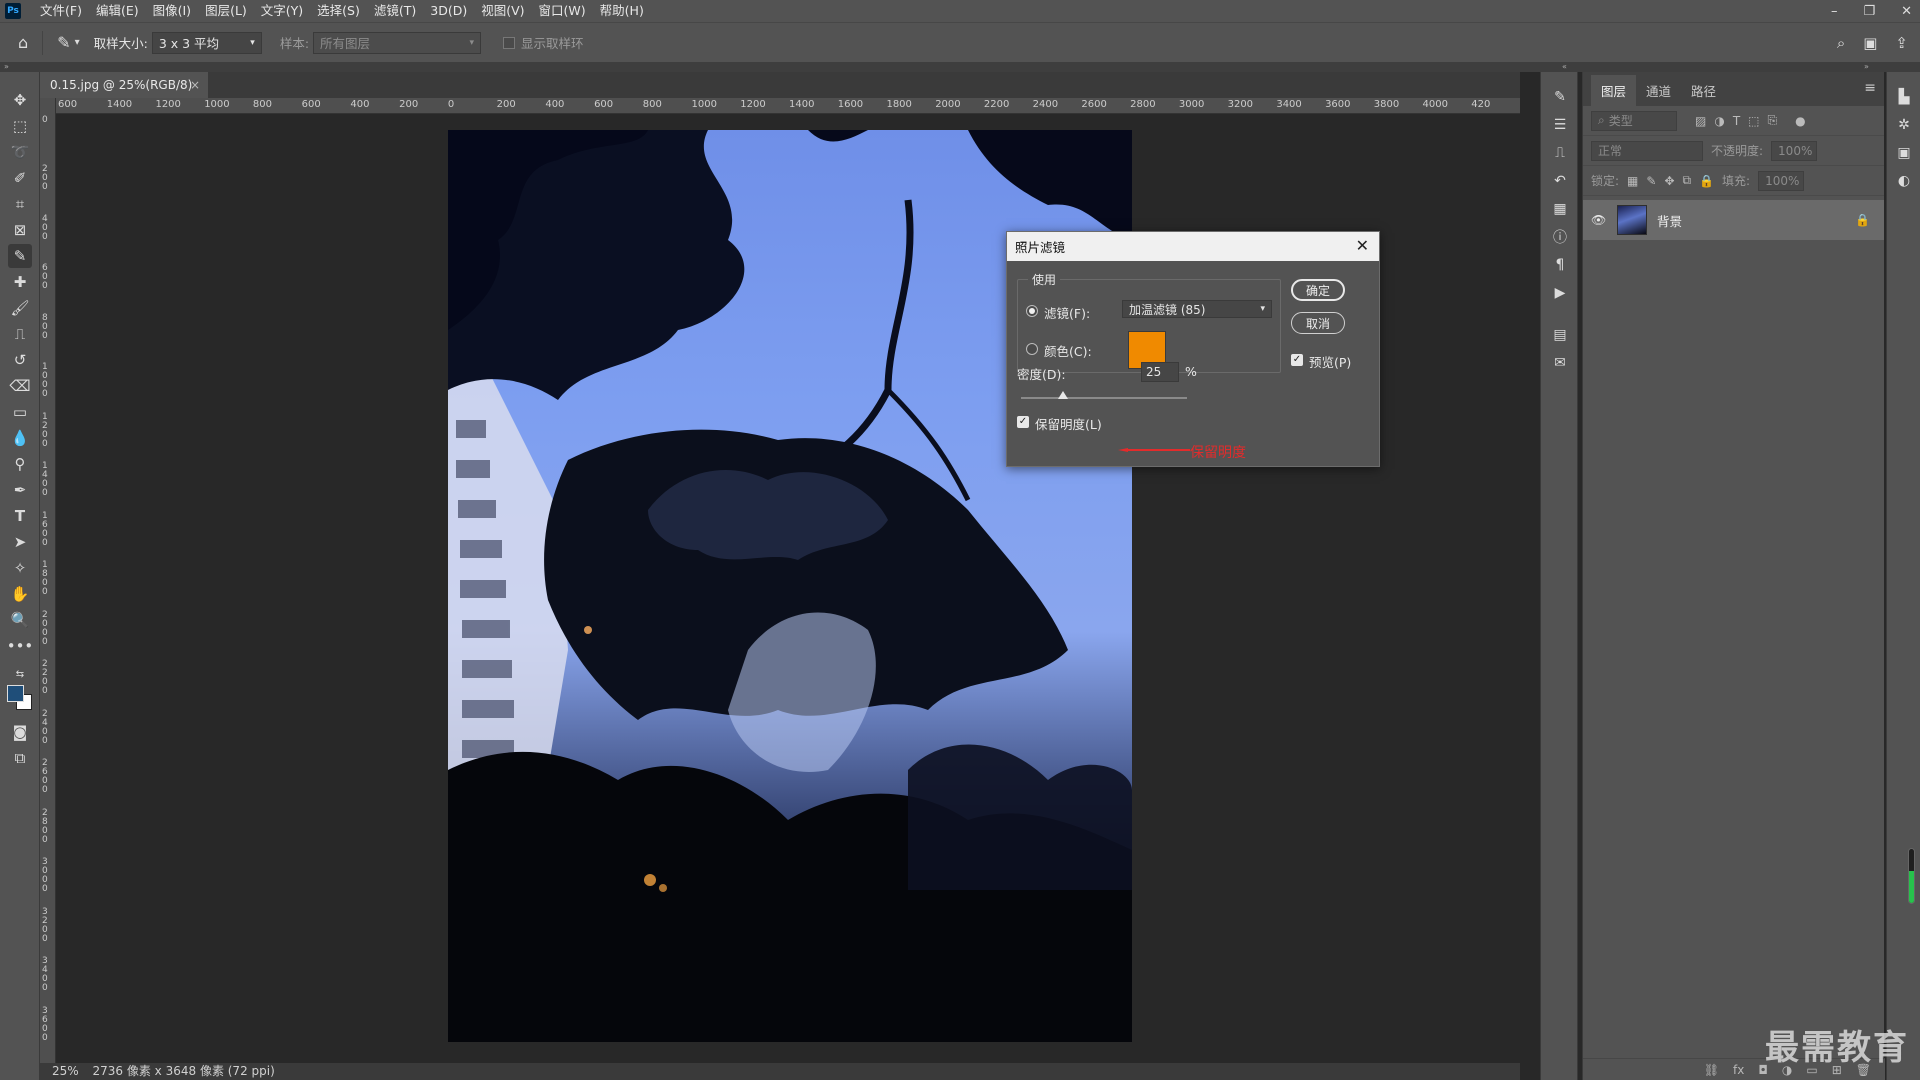 The height and width of the screenshot is (1080, 1920). Describe the element at coordinates (1669, 181) in the screenshot. I see `lock-position-icon: ✥` at that location.